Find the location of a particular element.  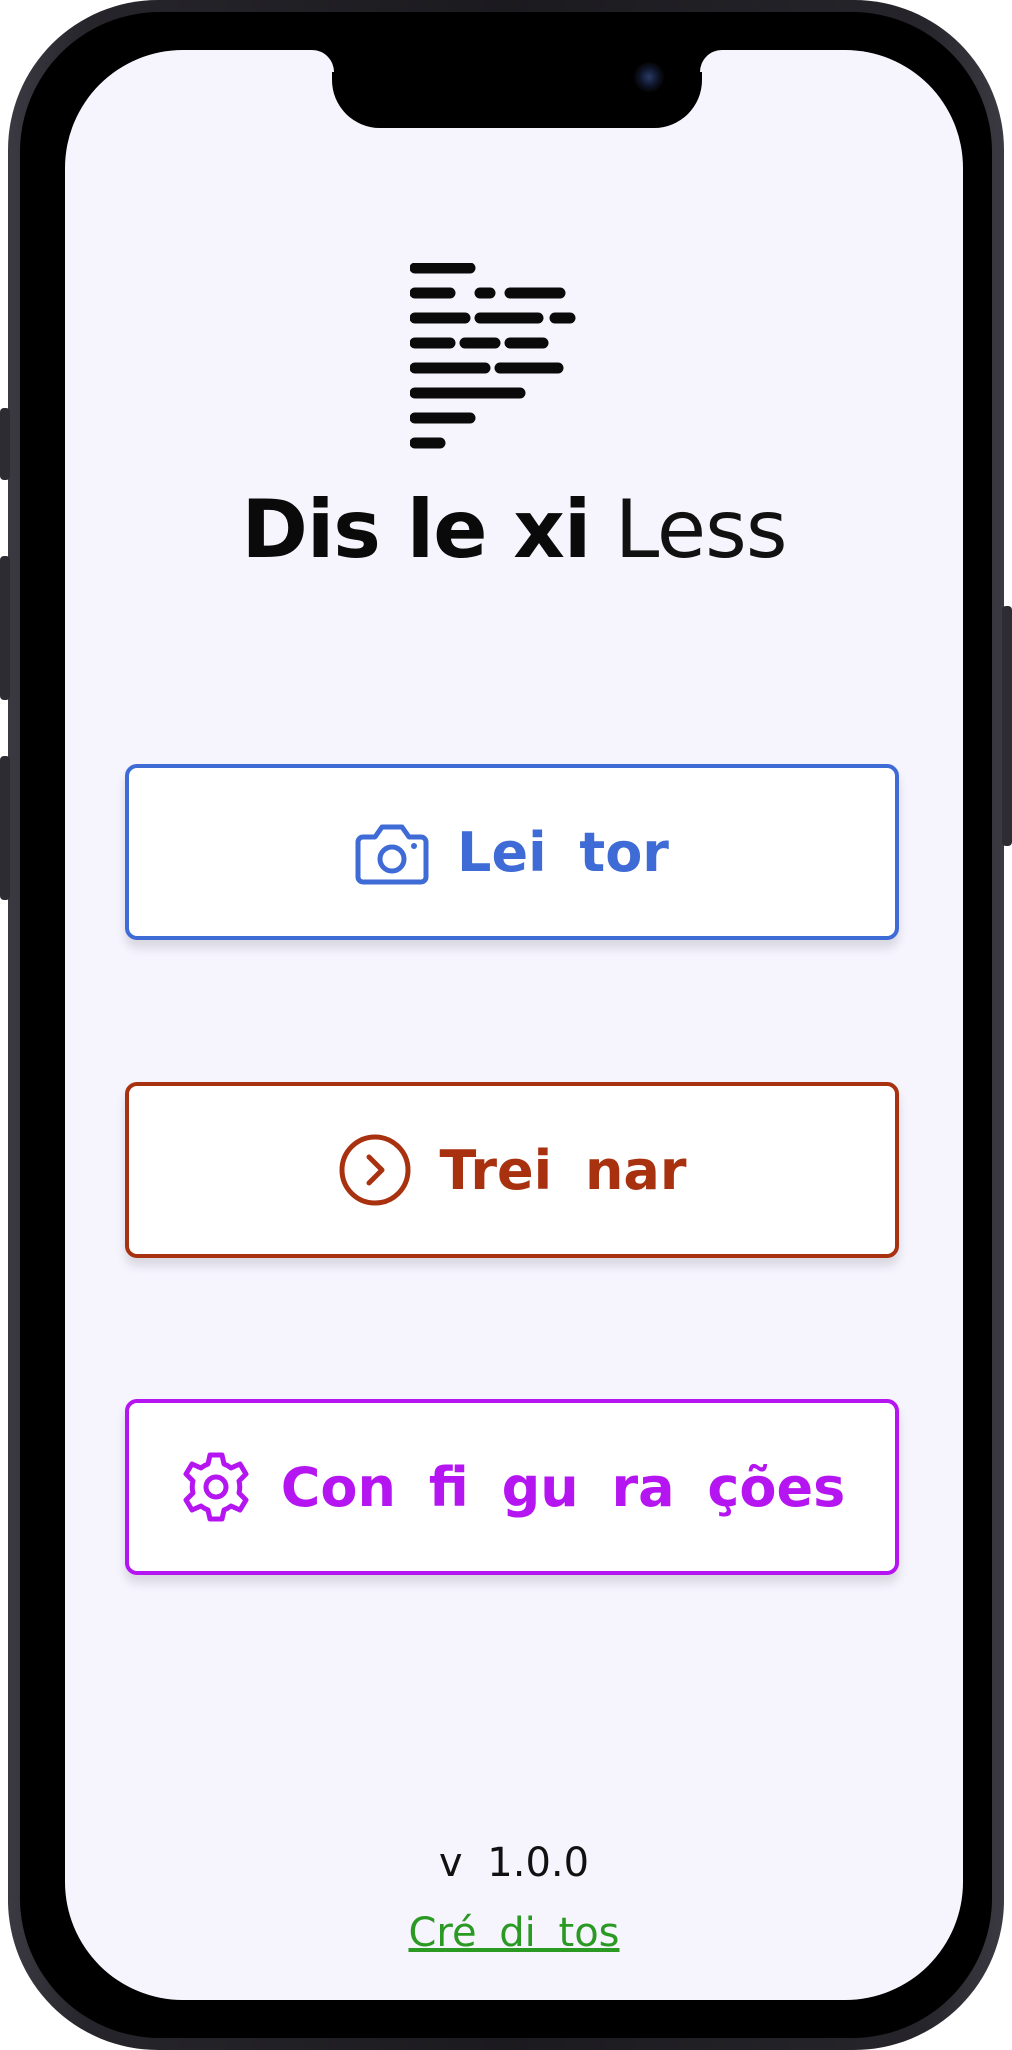

volume-down-button is located at coordinates (5, 828).